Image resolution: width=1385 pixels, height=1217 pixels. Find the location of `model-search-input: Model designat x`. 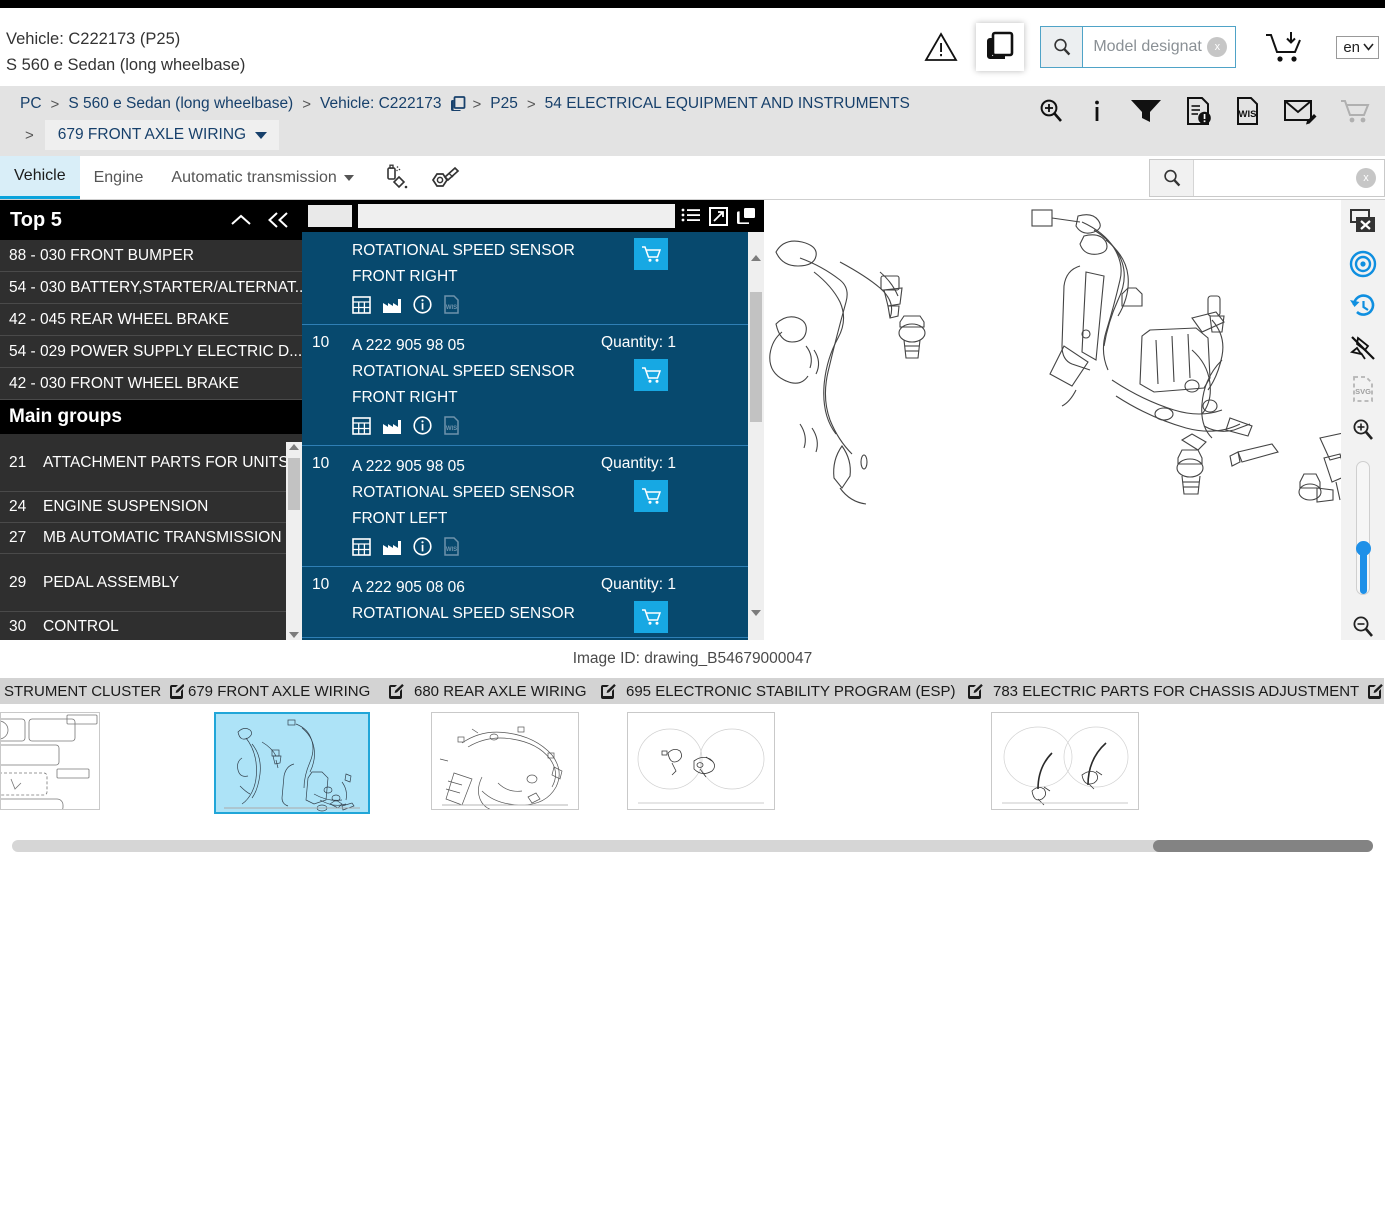

model-search-input: Model designat x is located at coordinates (1159, 47).